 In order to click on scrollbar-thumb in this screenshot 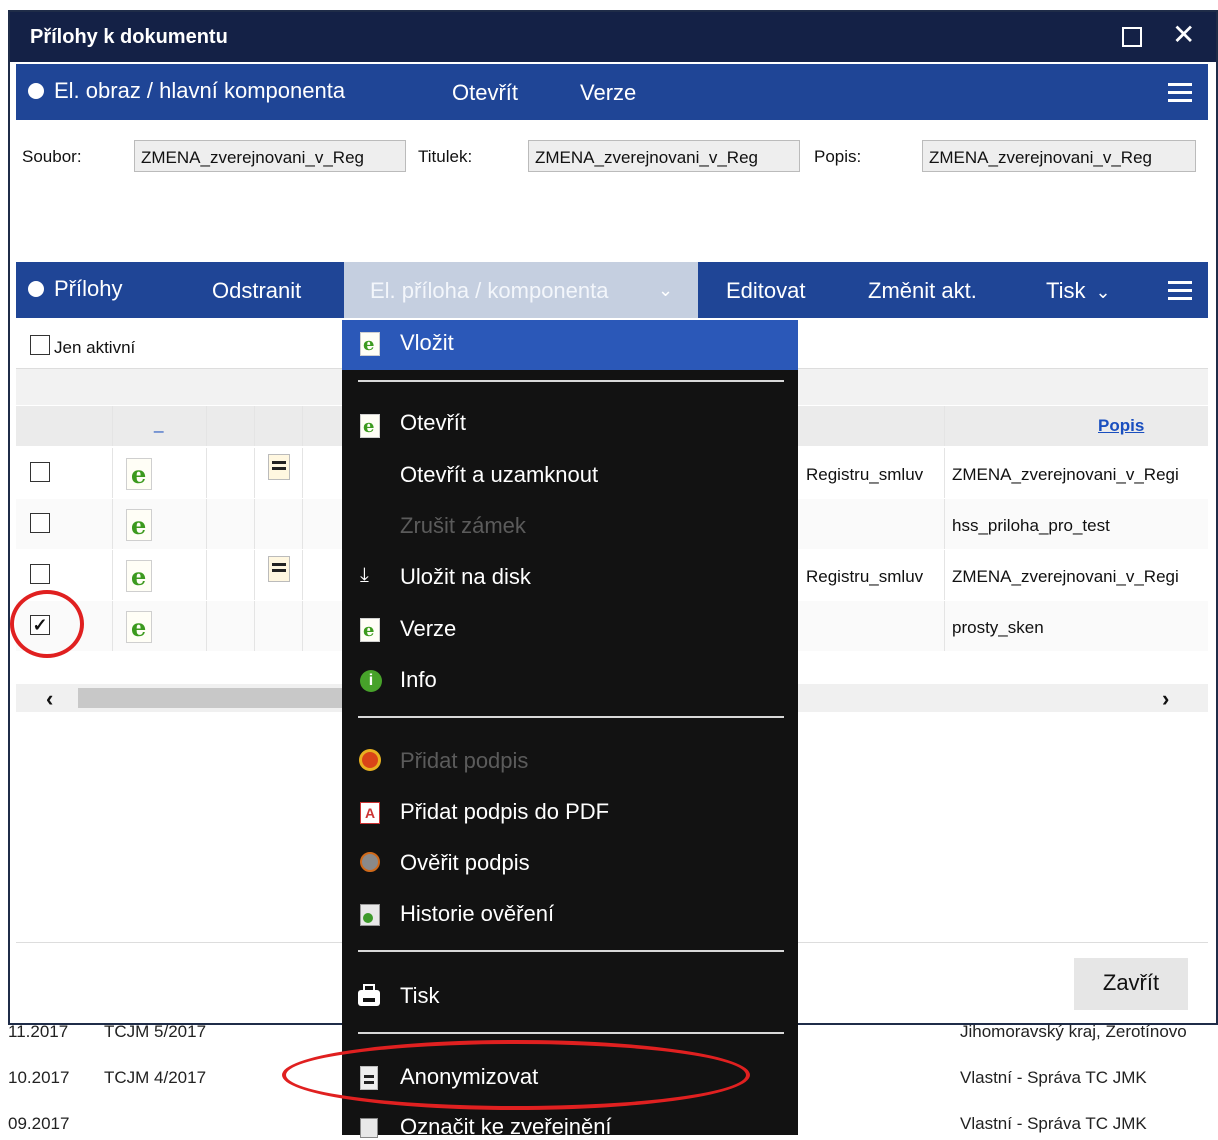, I will do `click(213, 698)`.